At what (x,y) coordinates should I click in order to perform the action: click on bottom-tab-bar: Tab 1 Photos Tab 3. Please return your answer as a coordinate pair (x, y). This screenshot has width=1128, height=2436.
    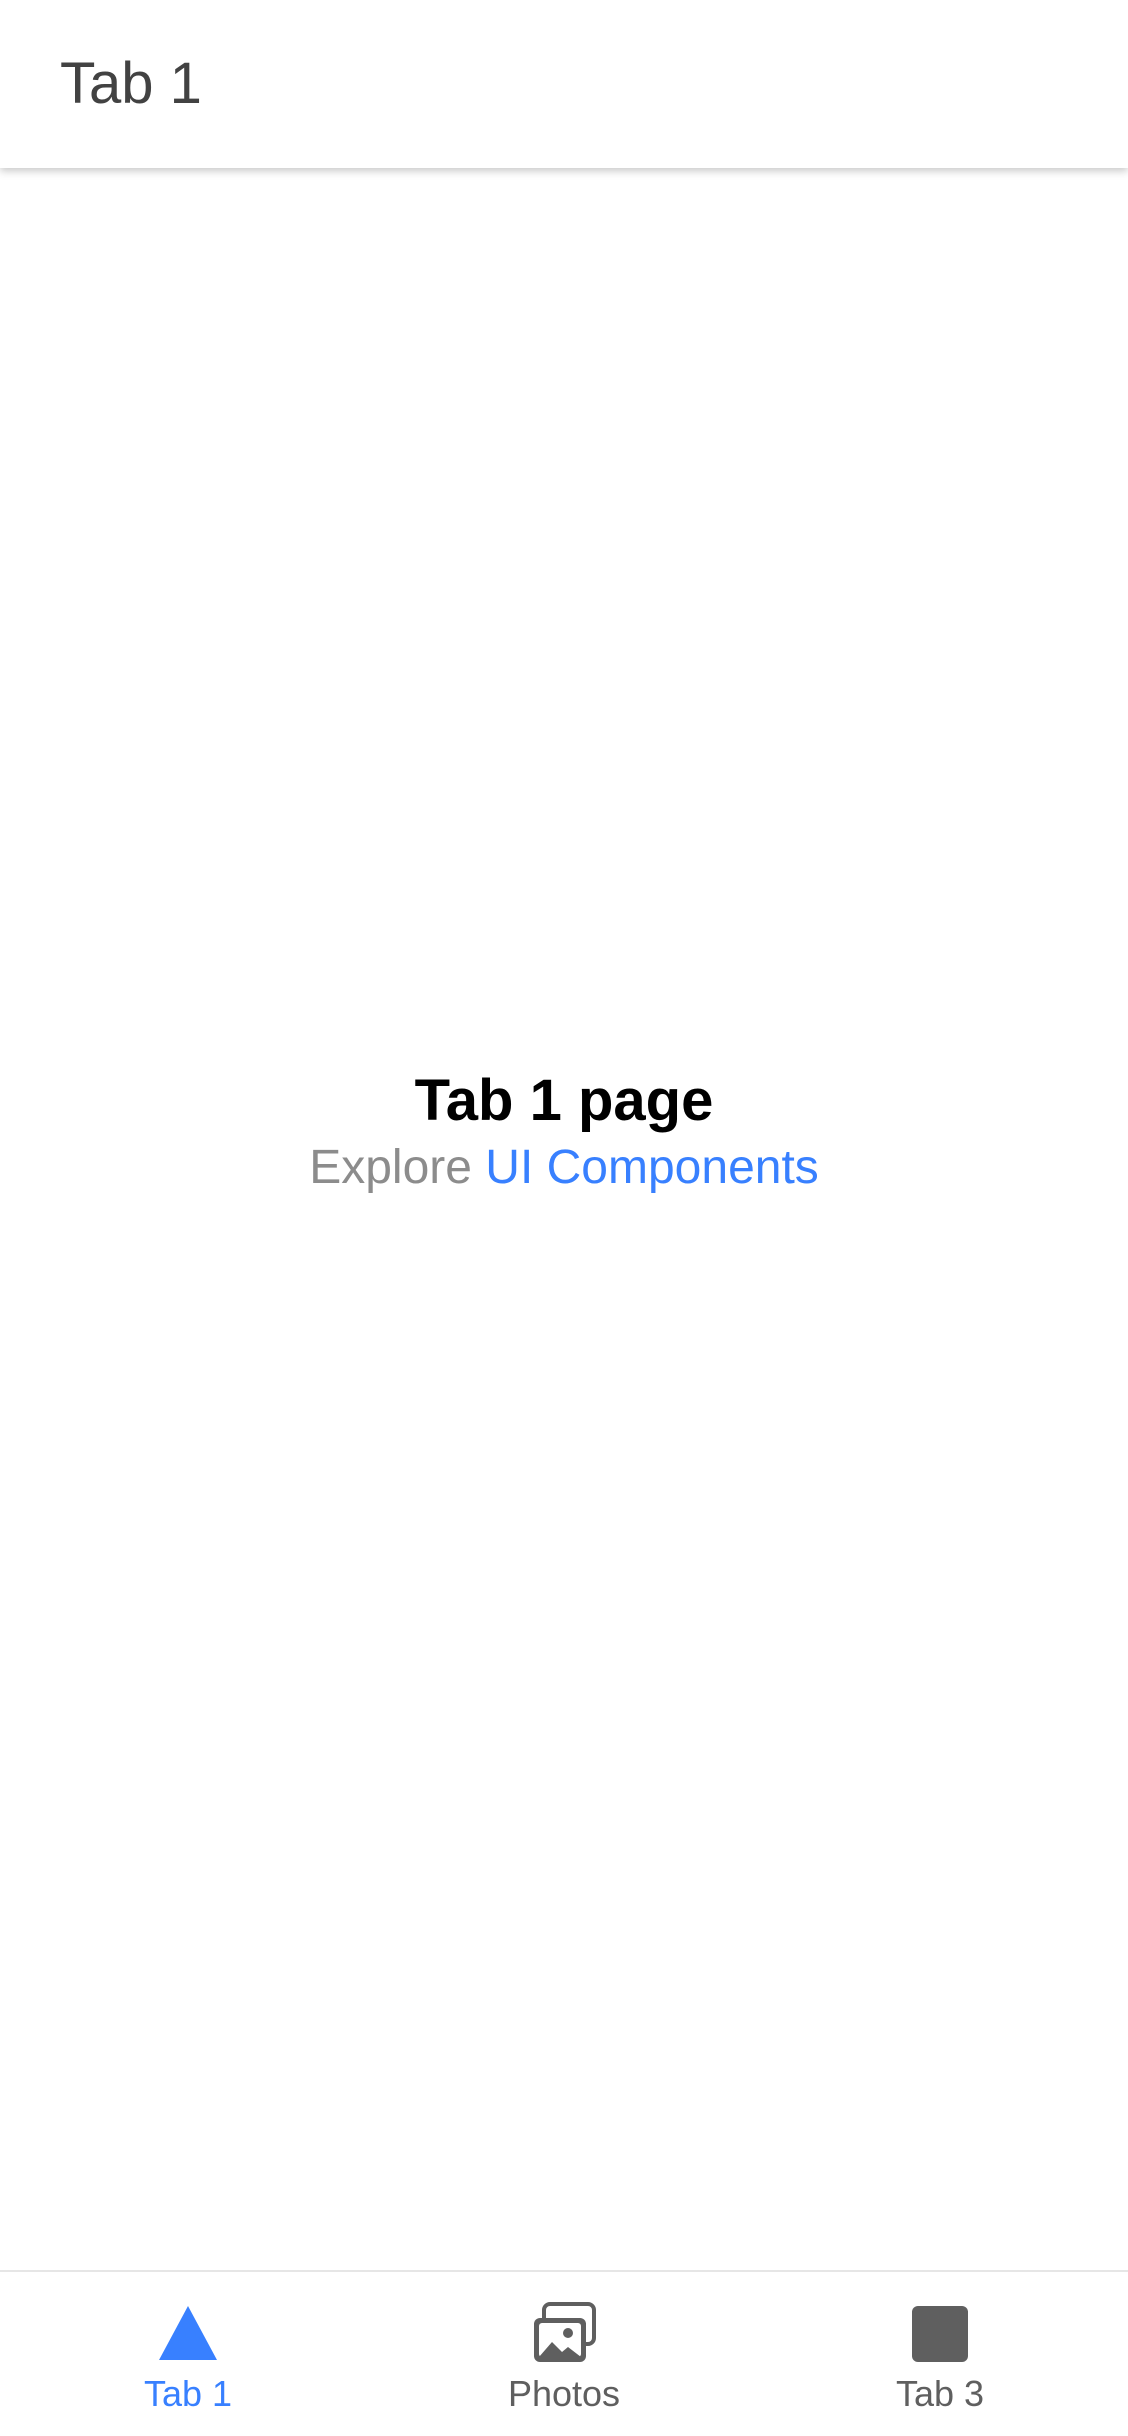
    Looking at the image, I should click on (564, 2353).